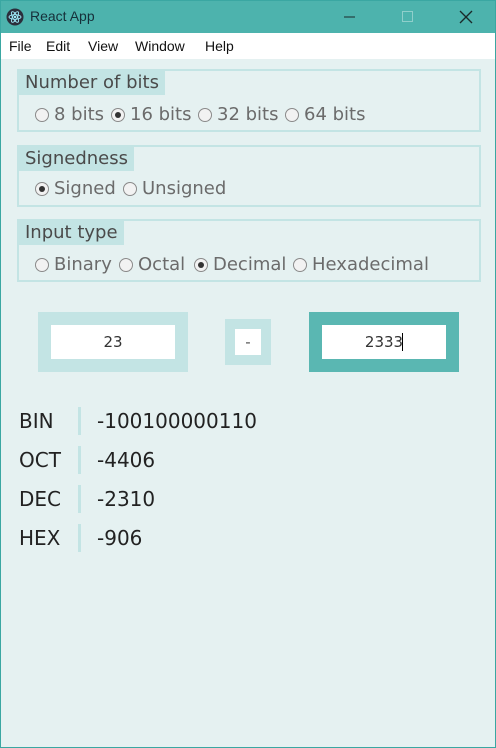  I want to click on operand2-box-focused, so click(384, 342).